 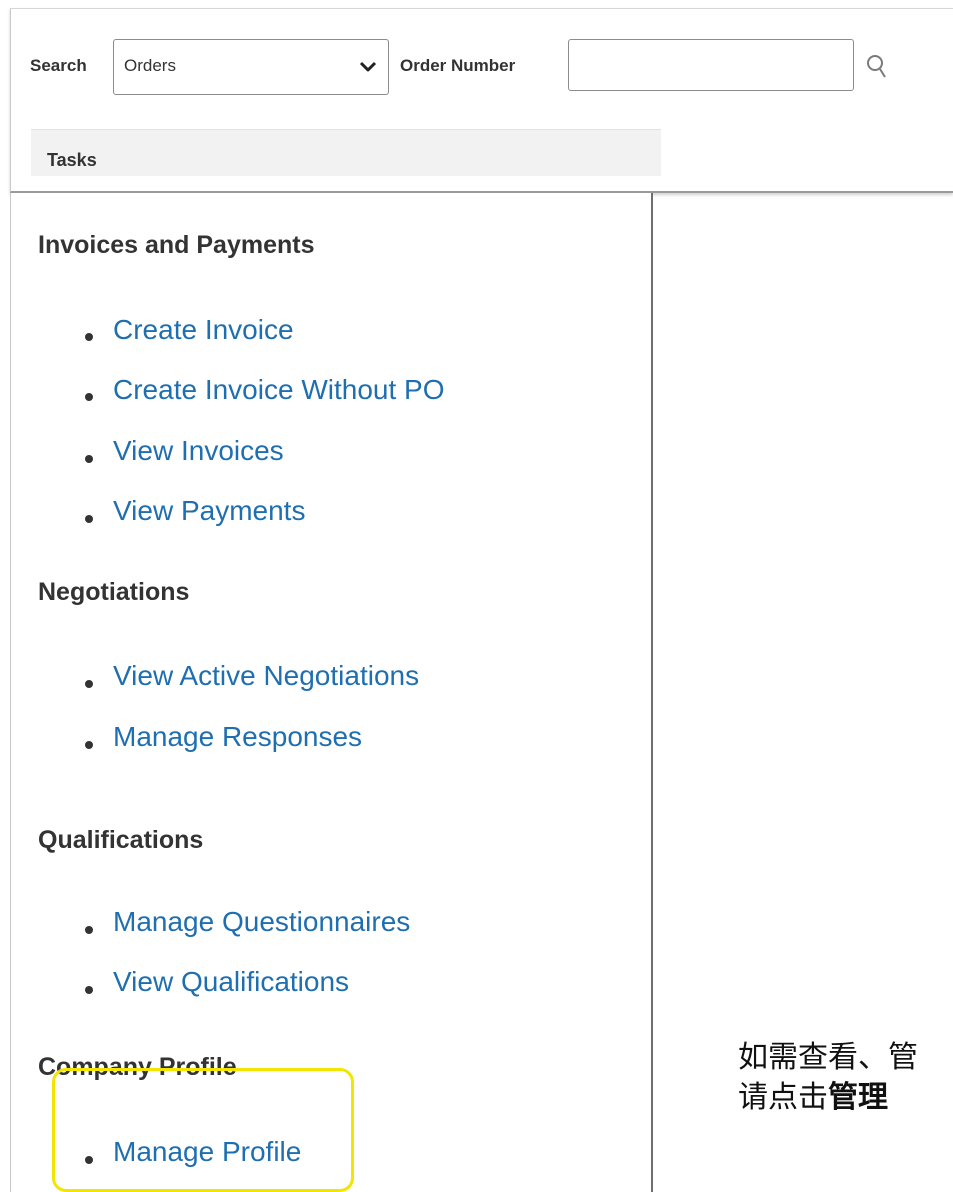 I want to click on search-type-value: Orders, so click(x=150, y=65).